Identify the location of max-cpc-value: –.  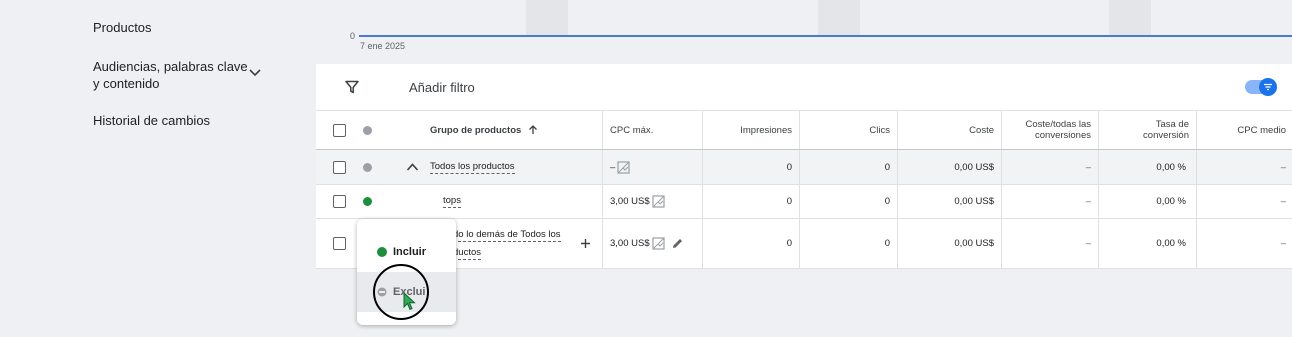
(613, 167).